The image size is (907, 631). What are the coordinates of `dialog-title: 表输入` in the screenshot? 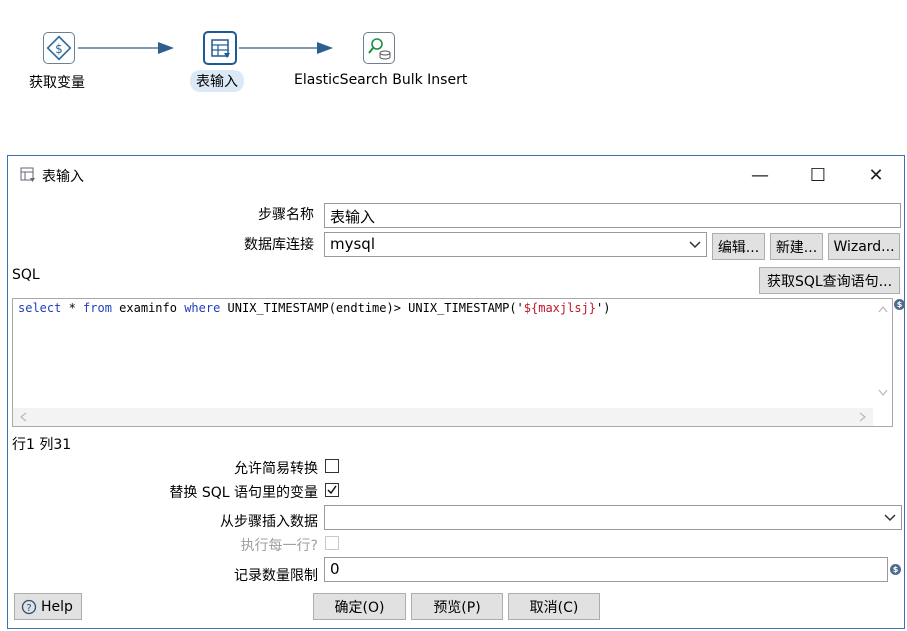 It's located at (63, 177).